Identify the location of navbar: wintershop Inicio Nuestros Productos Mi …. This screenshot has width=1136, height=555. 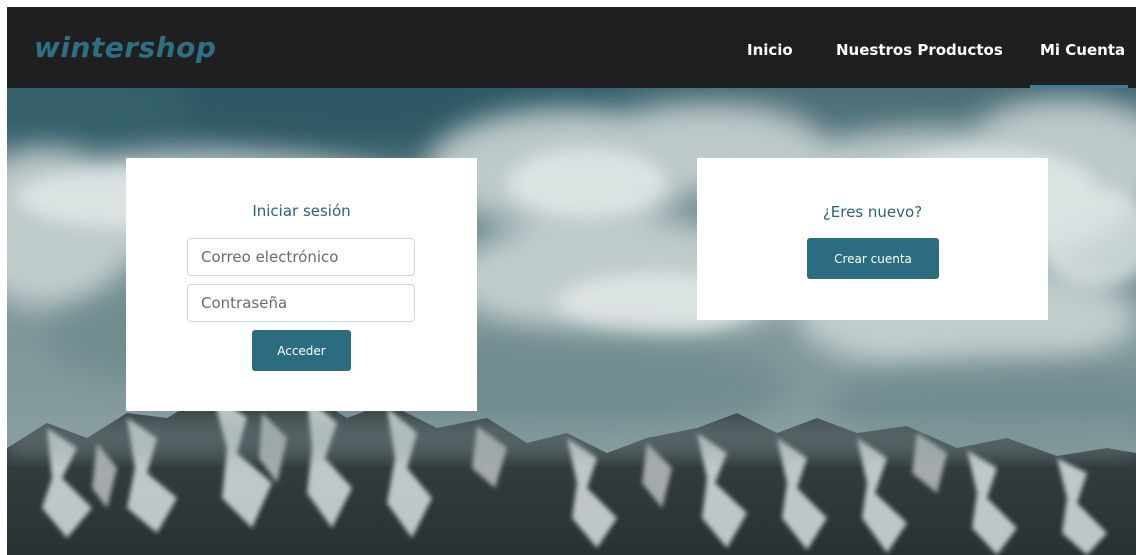
(571, 47).